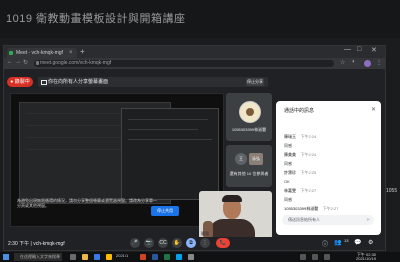 Image resolution: width=400 pixels, height=262 pixels. What do you see at coordinates (255, 82) in the screenshot?
I see `stop-presenting-button: 停止分享` at bounding box center [255, 82].